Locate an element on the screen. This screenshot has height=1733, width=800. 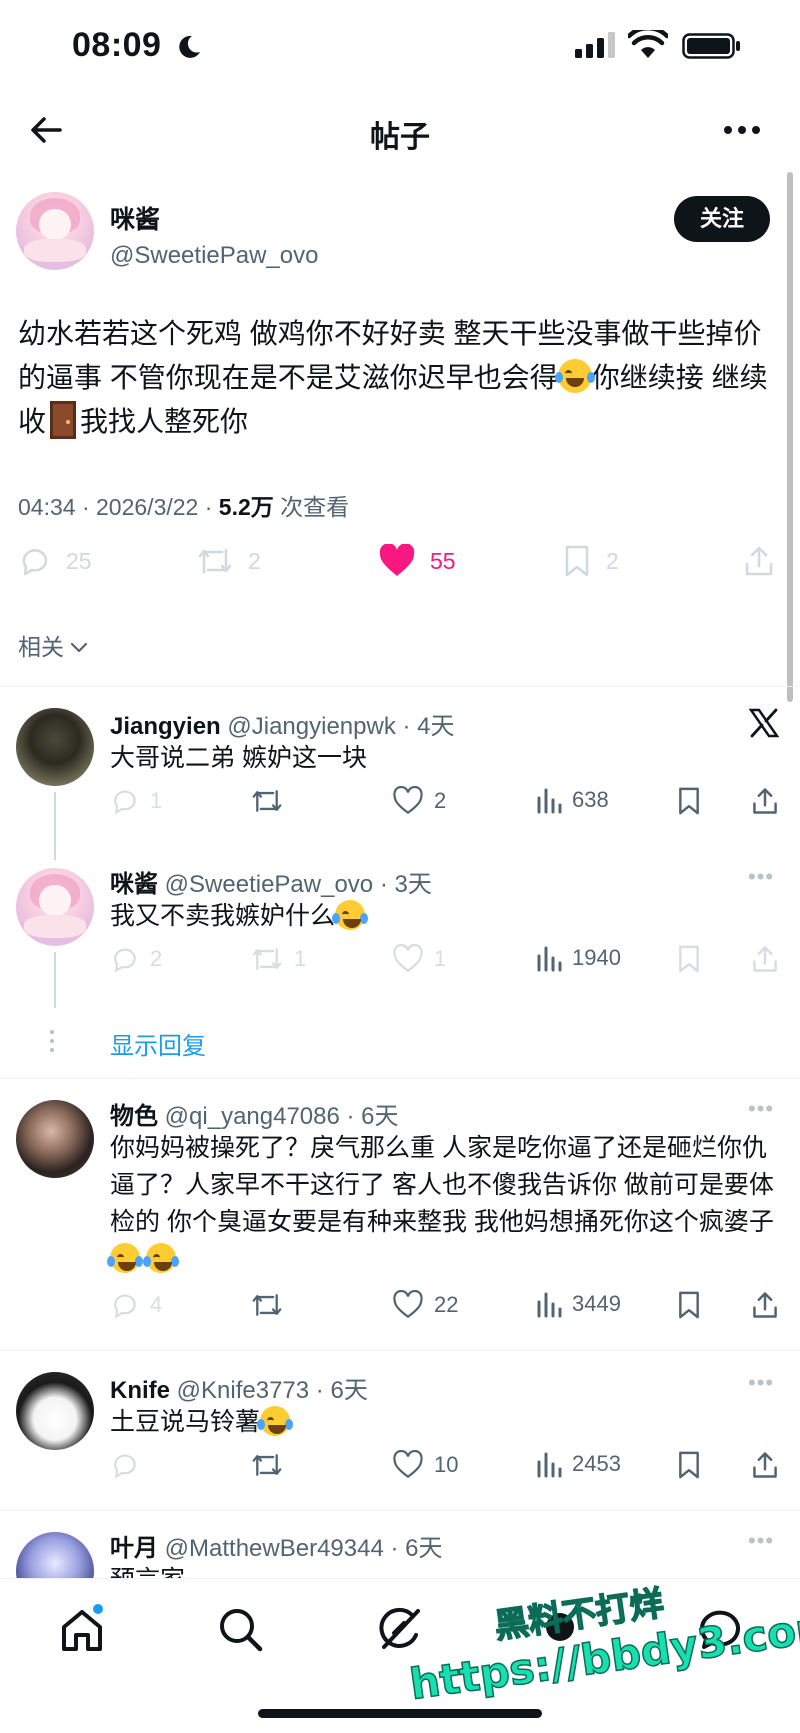
related-toggle: 相关 is located at coordinates (53, 645).